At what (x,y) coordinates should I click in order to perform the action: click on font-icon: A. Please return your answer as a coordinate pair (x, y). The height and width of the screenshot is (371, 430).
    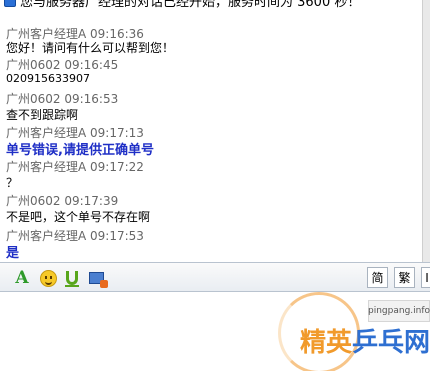
    Looking at the image, I should click on (22, 278).